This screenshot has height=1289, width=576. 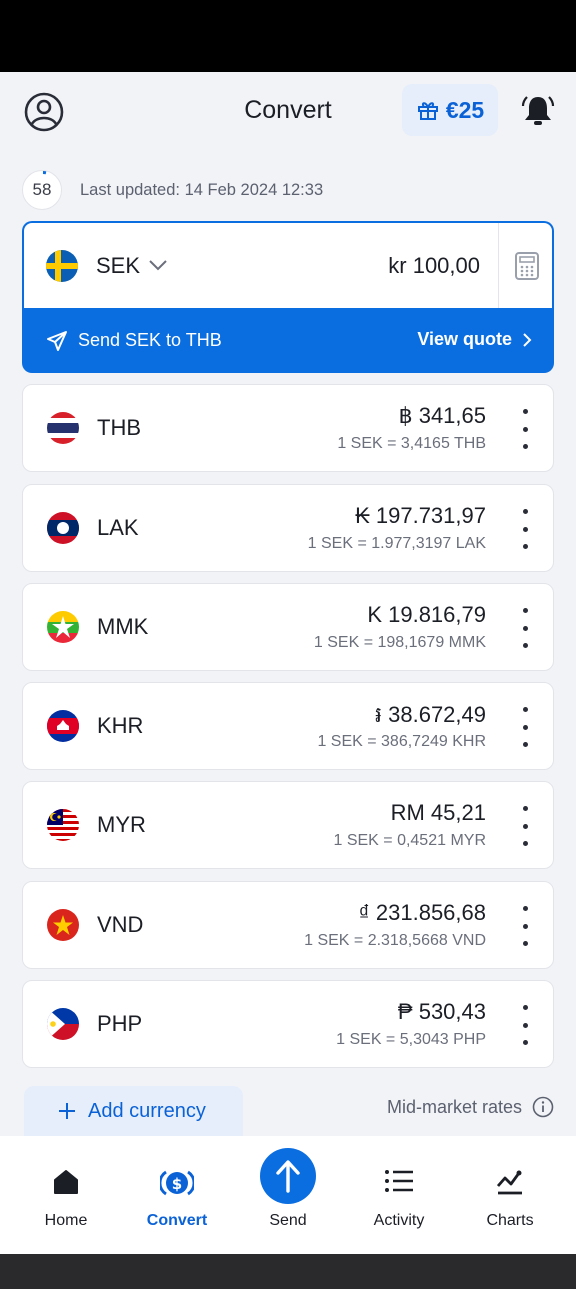 I want to click on exchange-rate: 1 SEK = 386,7249 KHR, so click(x=401, y=741).